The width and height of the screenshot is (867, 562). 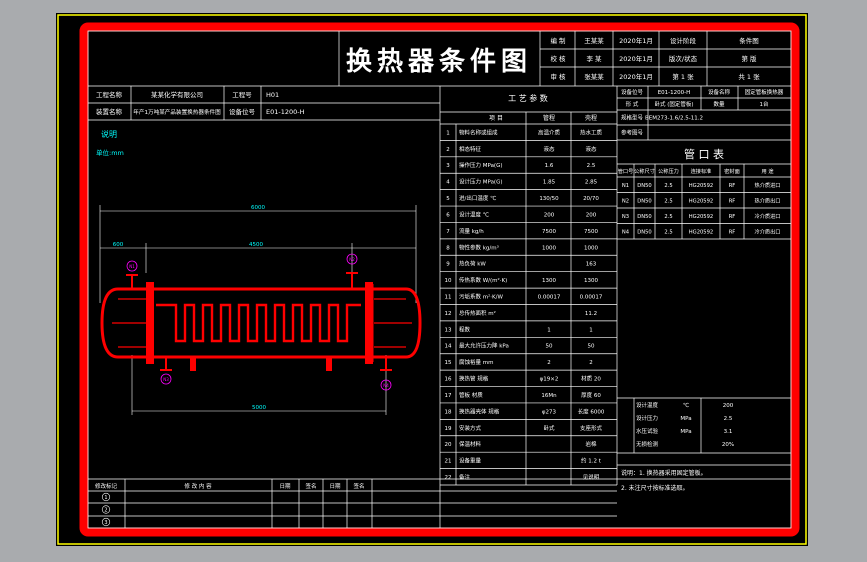 What do you see at coordinates (768, 231) in the screenshot?
I see `nz-cell: 冷介质出口` at bounding box center [768, 231].